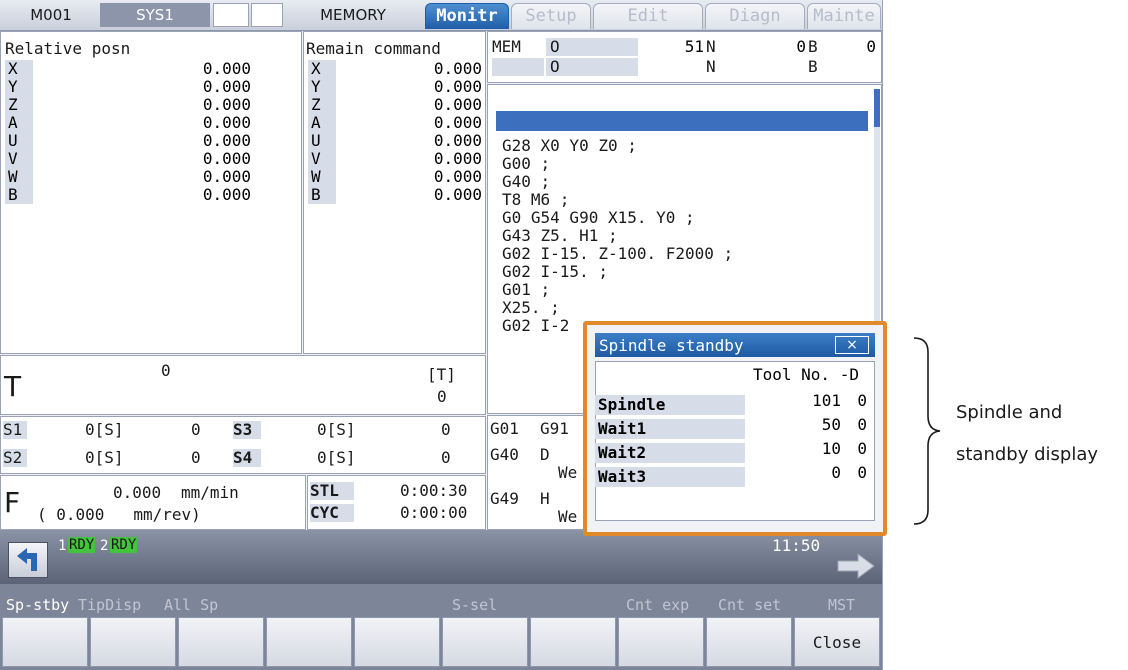 The width and height of the screenshot is (1128, 670). Describe the element at coordinates (551, 16) in the screenshot. I see `tab-setup: Setup` at that location.